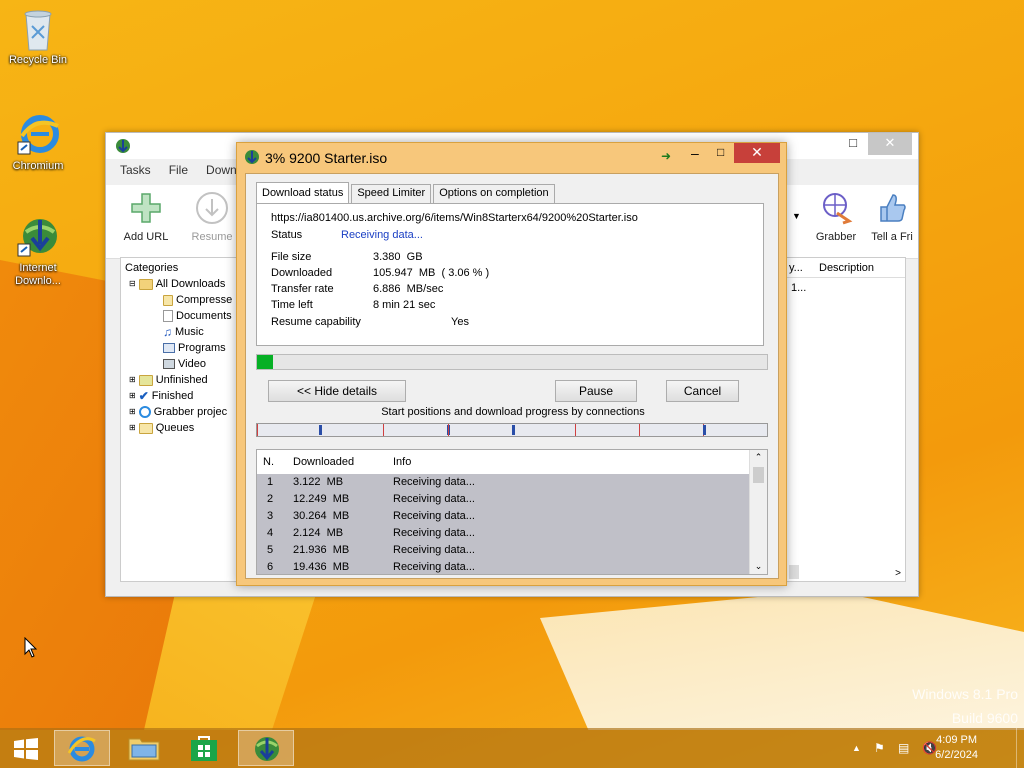 The width and height of the screenshot is (1024, 768). I want to click on hide-details-button: << Hide details, so click(337, 391).